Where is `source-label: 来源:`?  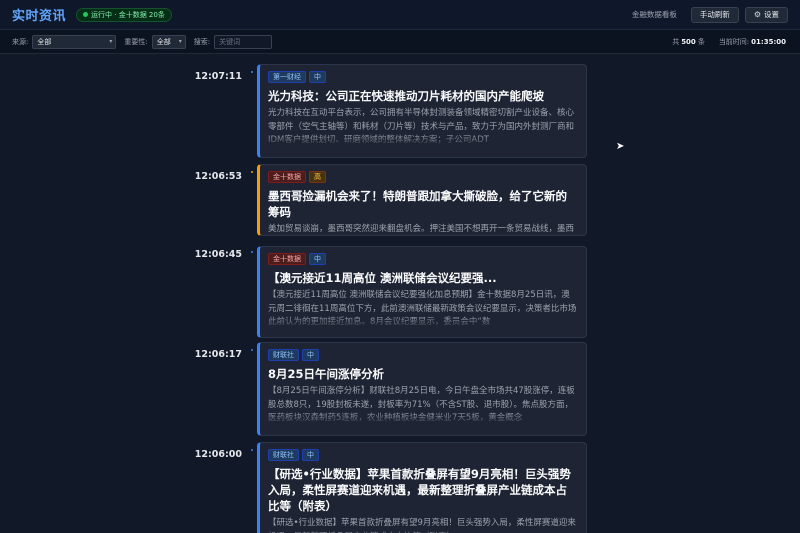 source-label: 来源: is located at coordinates (20, 41).